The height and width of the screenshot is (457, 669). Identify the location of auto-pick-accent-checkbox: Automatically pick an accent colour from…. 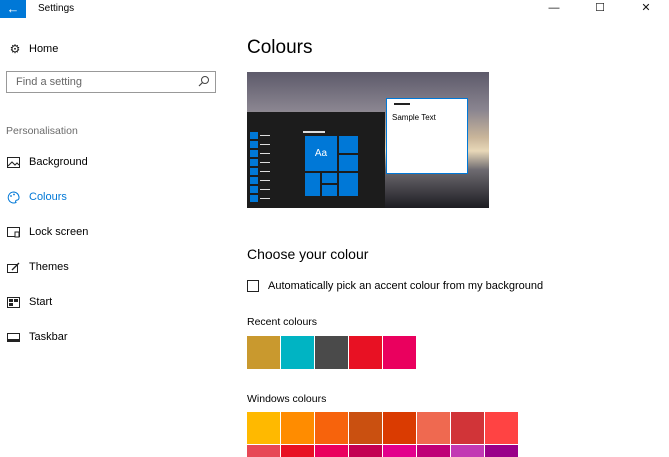
(395, 286).